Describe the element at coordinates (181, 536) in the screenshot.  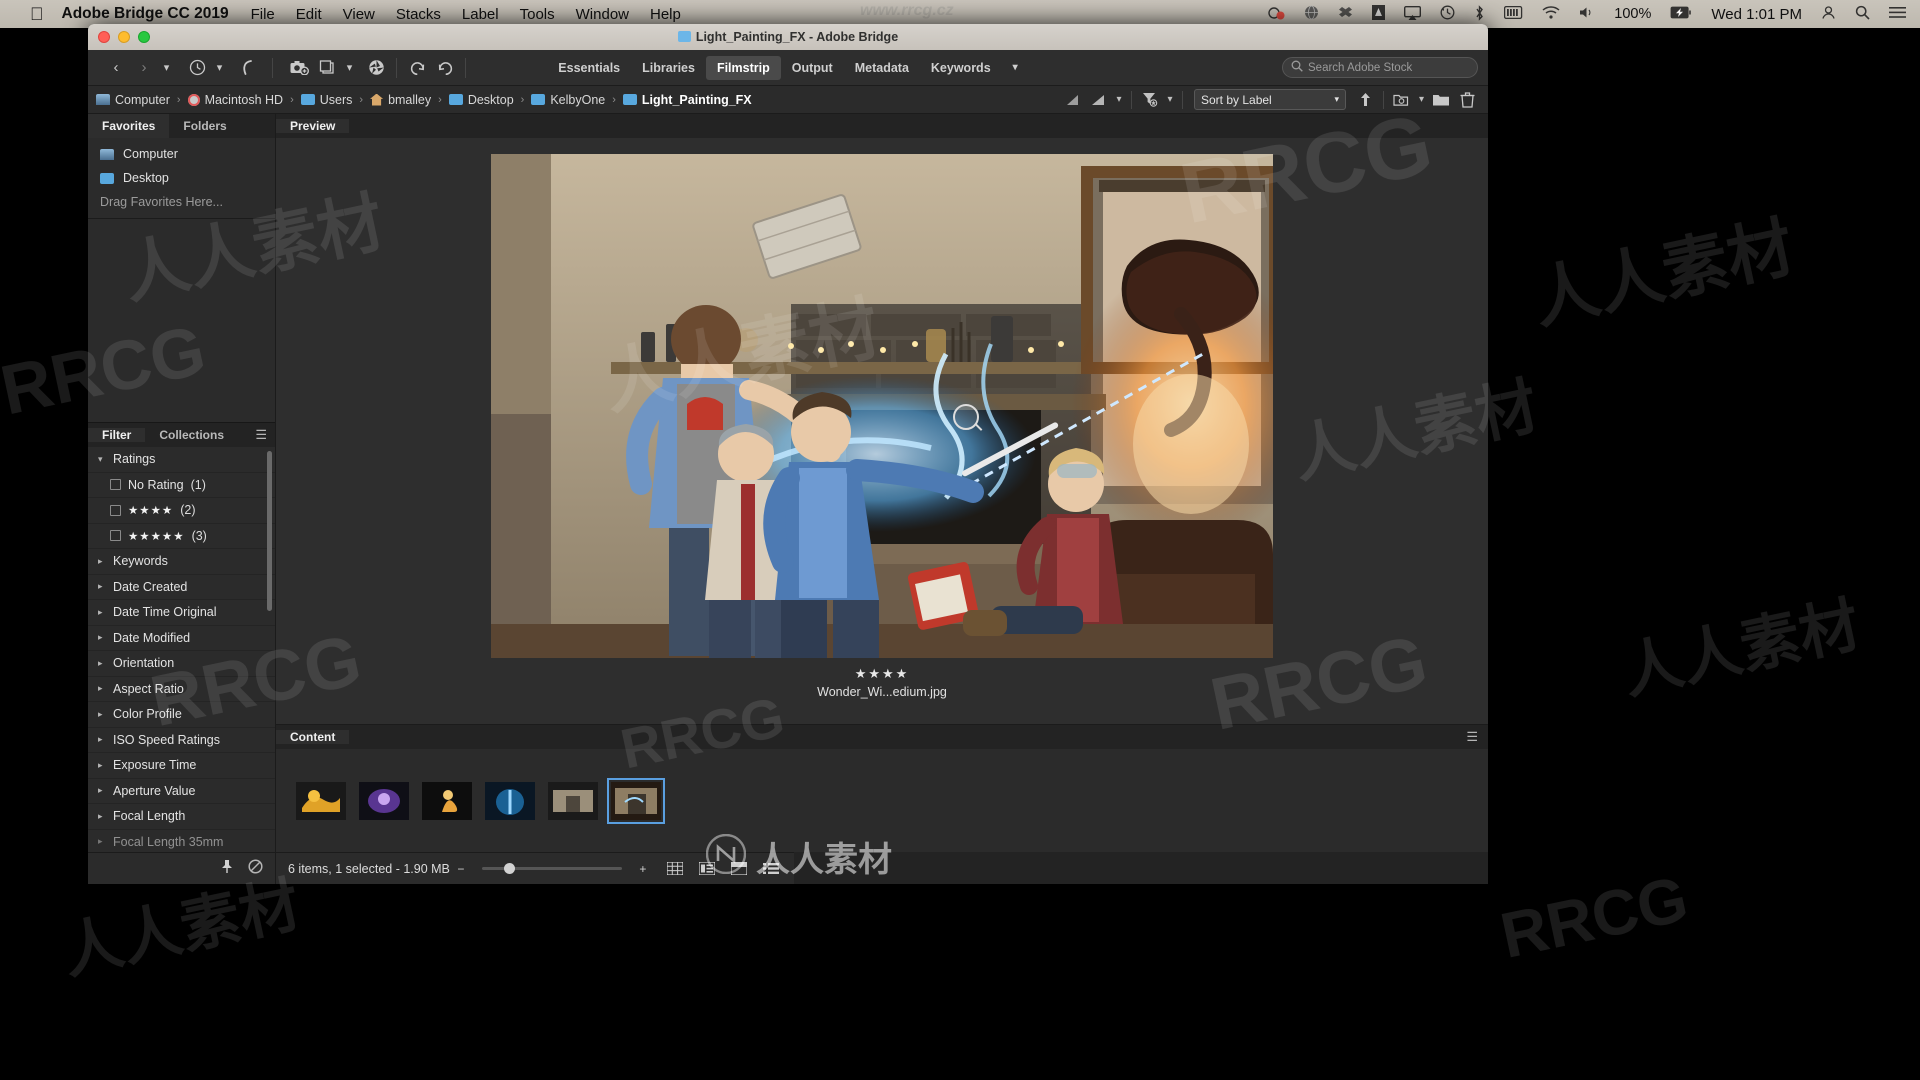
I see `filter-rating-five-stars: ★★★★★ (3)` at that location.